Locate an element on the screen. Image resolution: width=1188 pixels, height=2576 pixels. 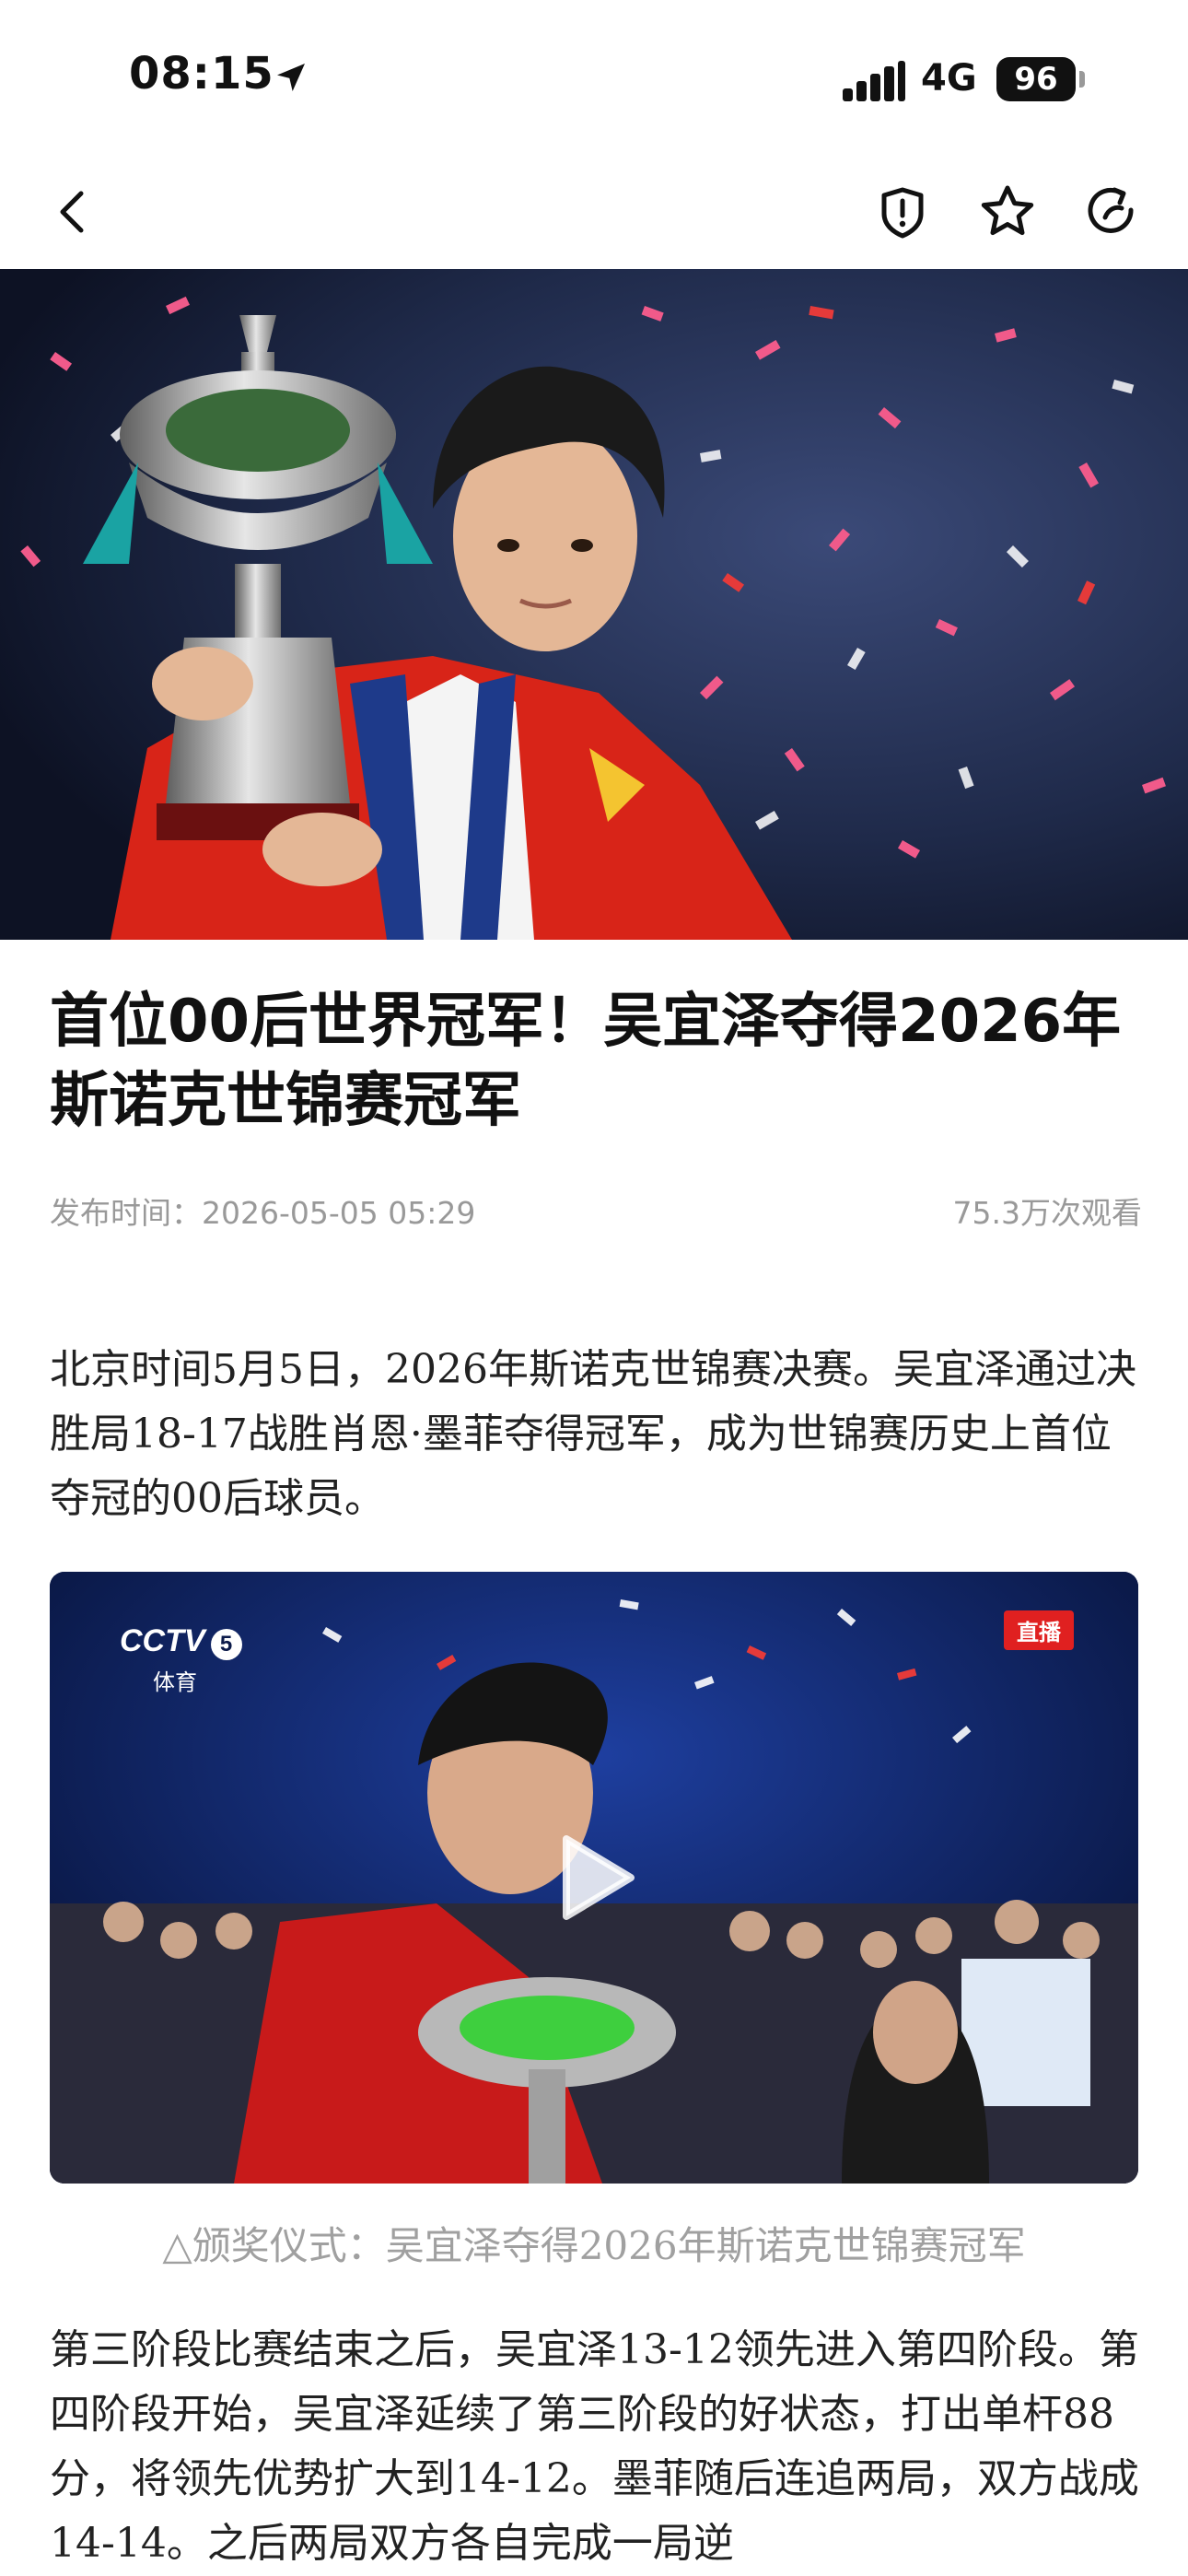
network-type: 4G is located at coordinates (949, 78).